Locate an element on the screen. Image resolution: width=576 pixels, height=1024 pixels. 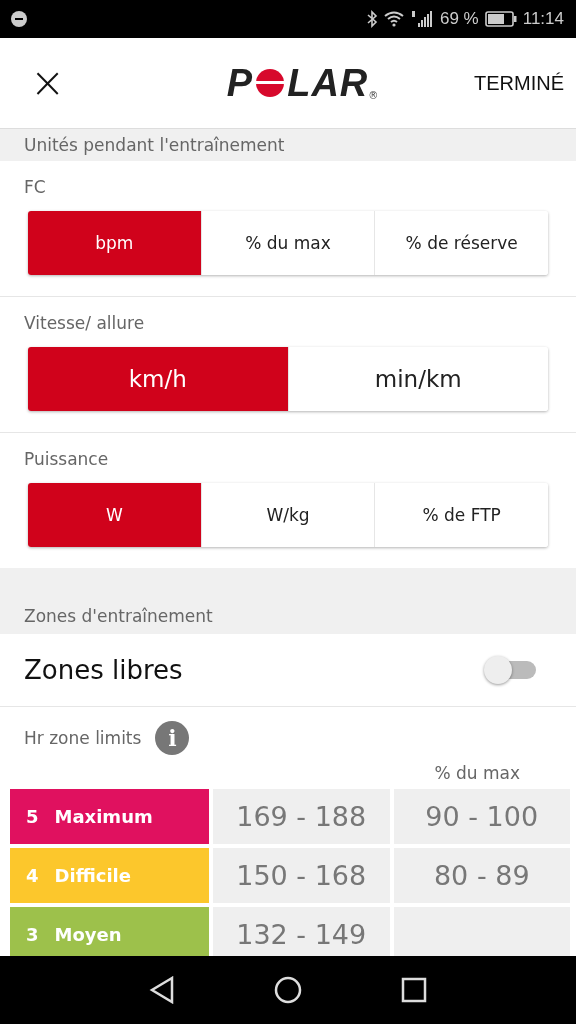
unit-option: W is located at coordinates (115, 515).